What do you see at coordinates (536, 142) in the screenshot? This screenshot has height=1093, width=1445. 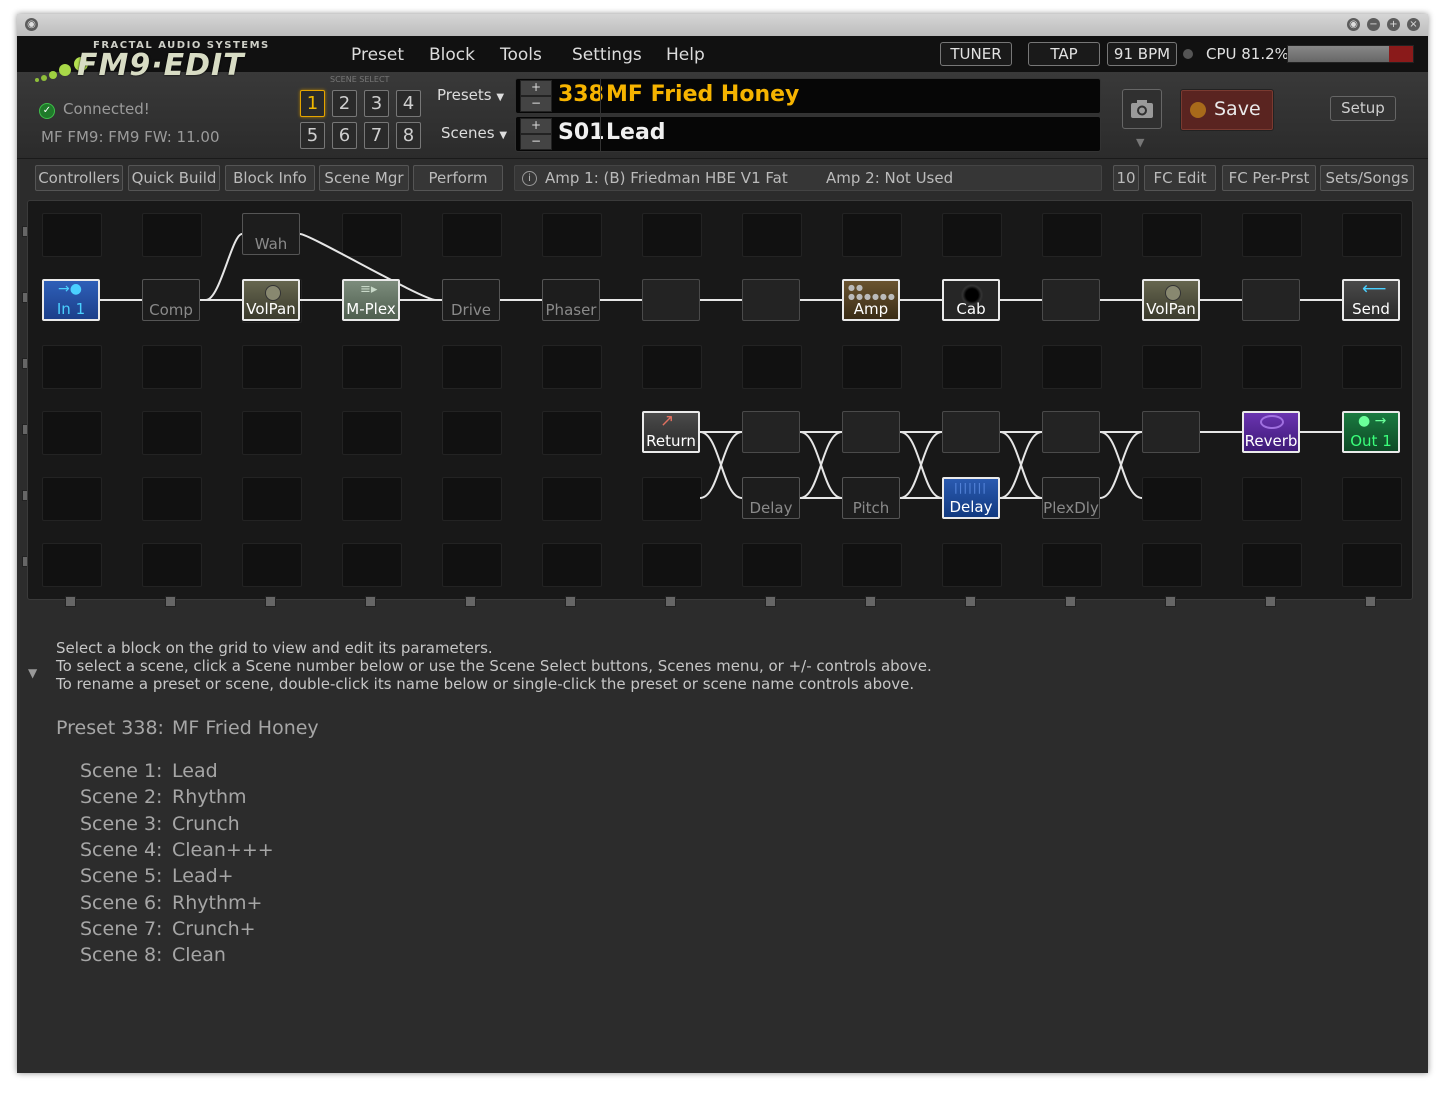 I see `scene-decrement-button: −` at bounding box center [536, 142].